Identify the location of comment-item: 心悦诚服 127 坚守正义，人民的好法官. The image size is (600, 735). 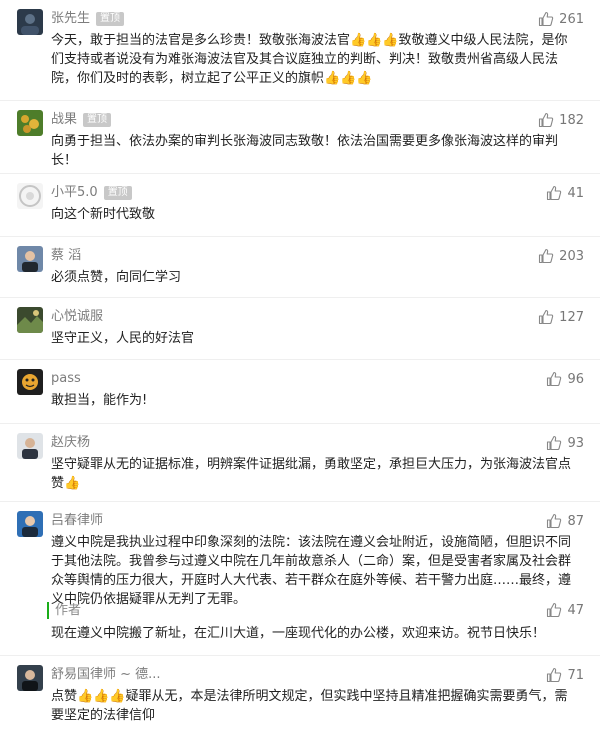
(300, 329).